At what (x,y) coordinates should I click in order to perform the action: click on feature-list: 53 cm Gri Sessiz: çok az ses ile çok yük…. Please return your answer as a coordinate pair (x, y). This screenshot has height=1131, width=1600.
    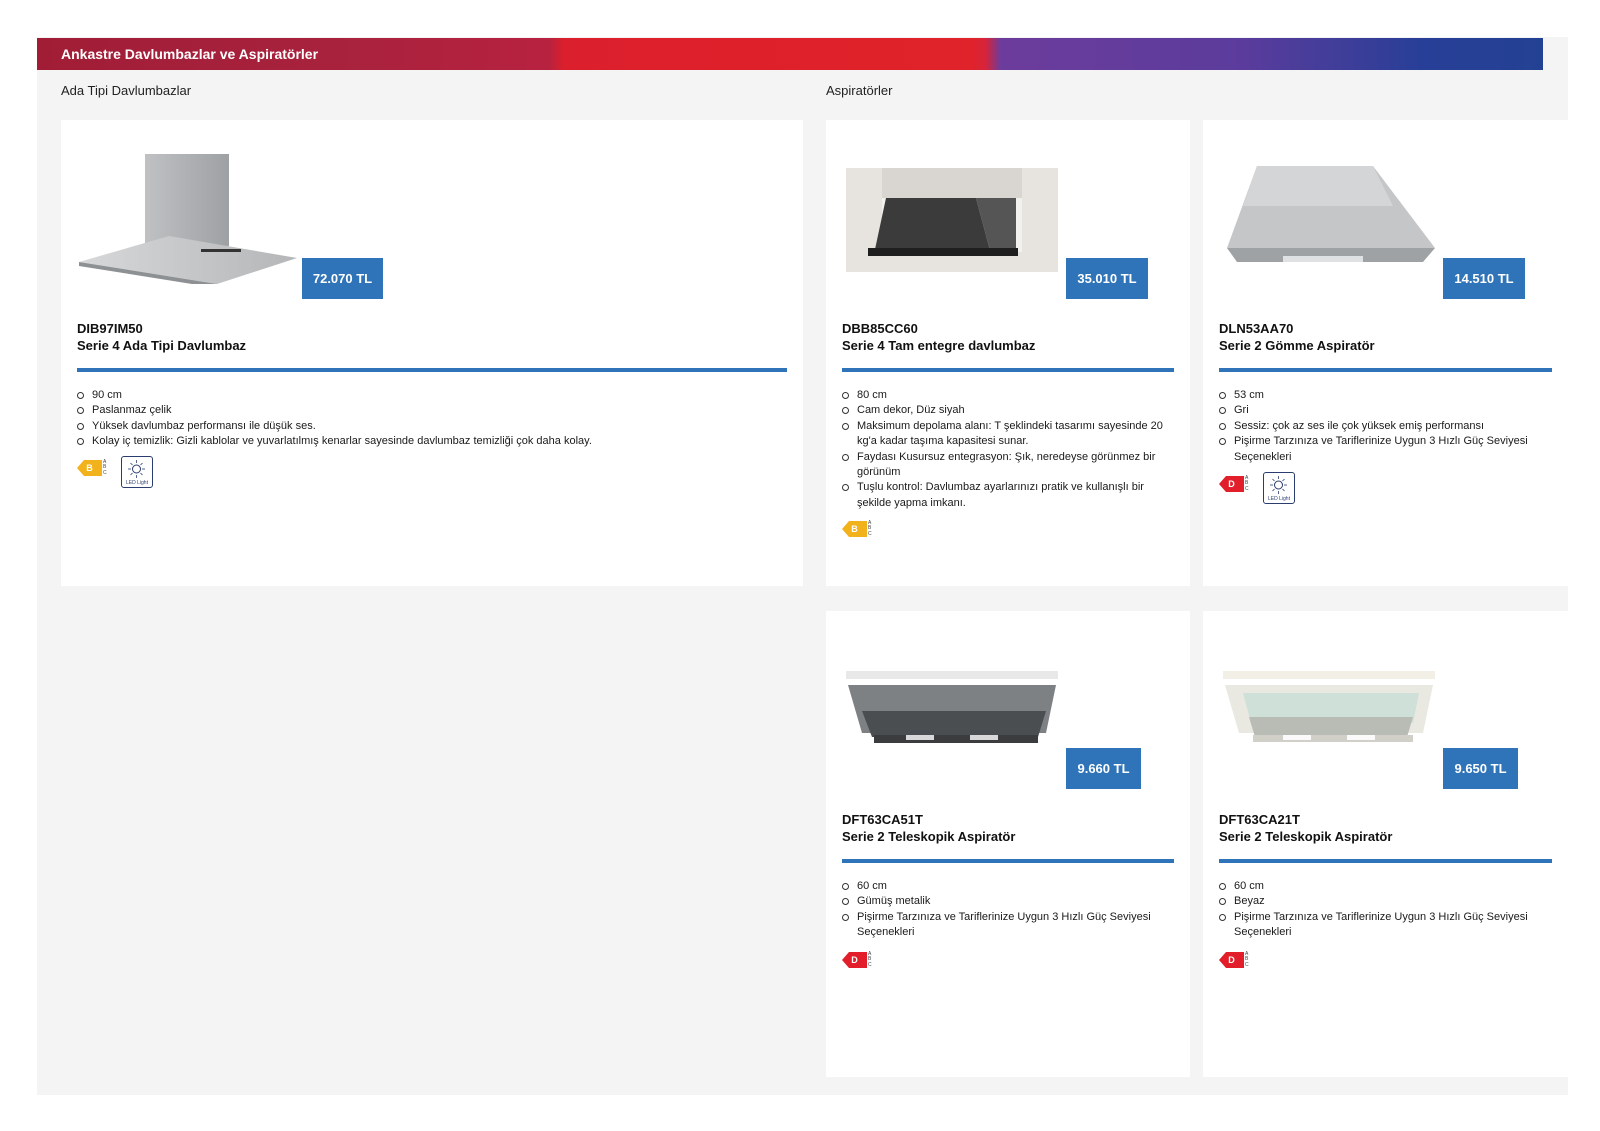
    Looking at the image, I should click on (1387, 426).